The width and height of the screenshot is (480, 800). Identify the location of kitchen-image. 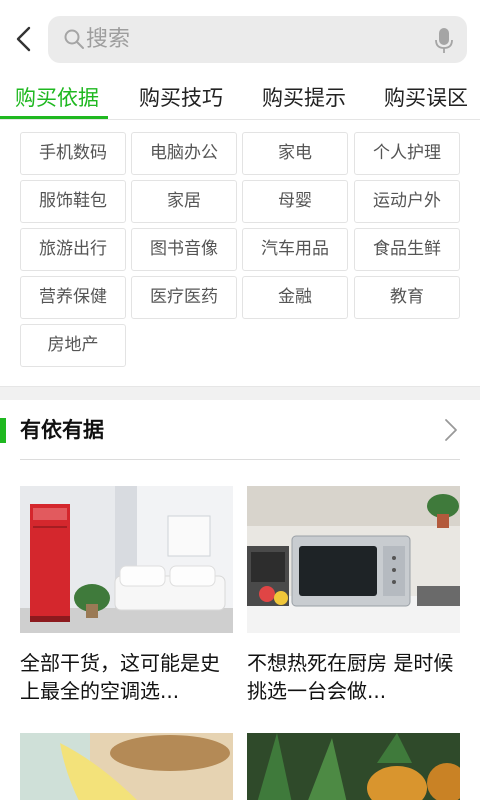
(353, 559).